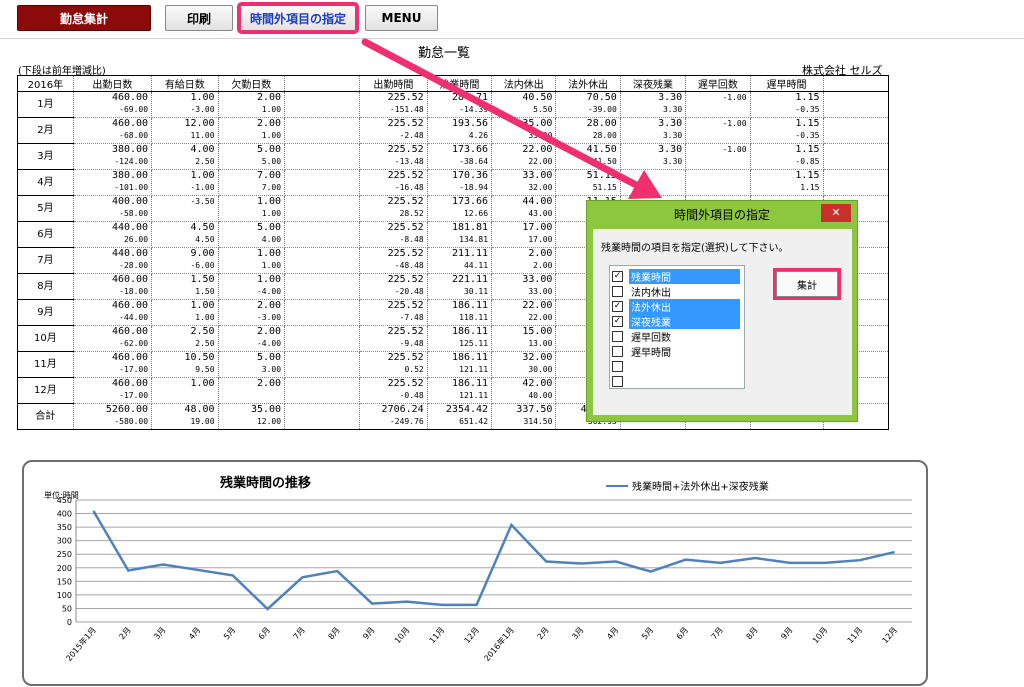 This screenshot has height=687, width=1024. What do you see at coordinates (252, 338) in the screenshot?
I see `value-cell: 2.00 -4.00` at bounding box center [252, 338].